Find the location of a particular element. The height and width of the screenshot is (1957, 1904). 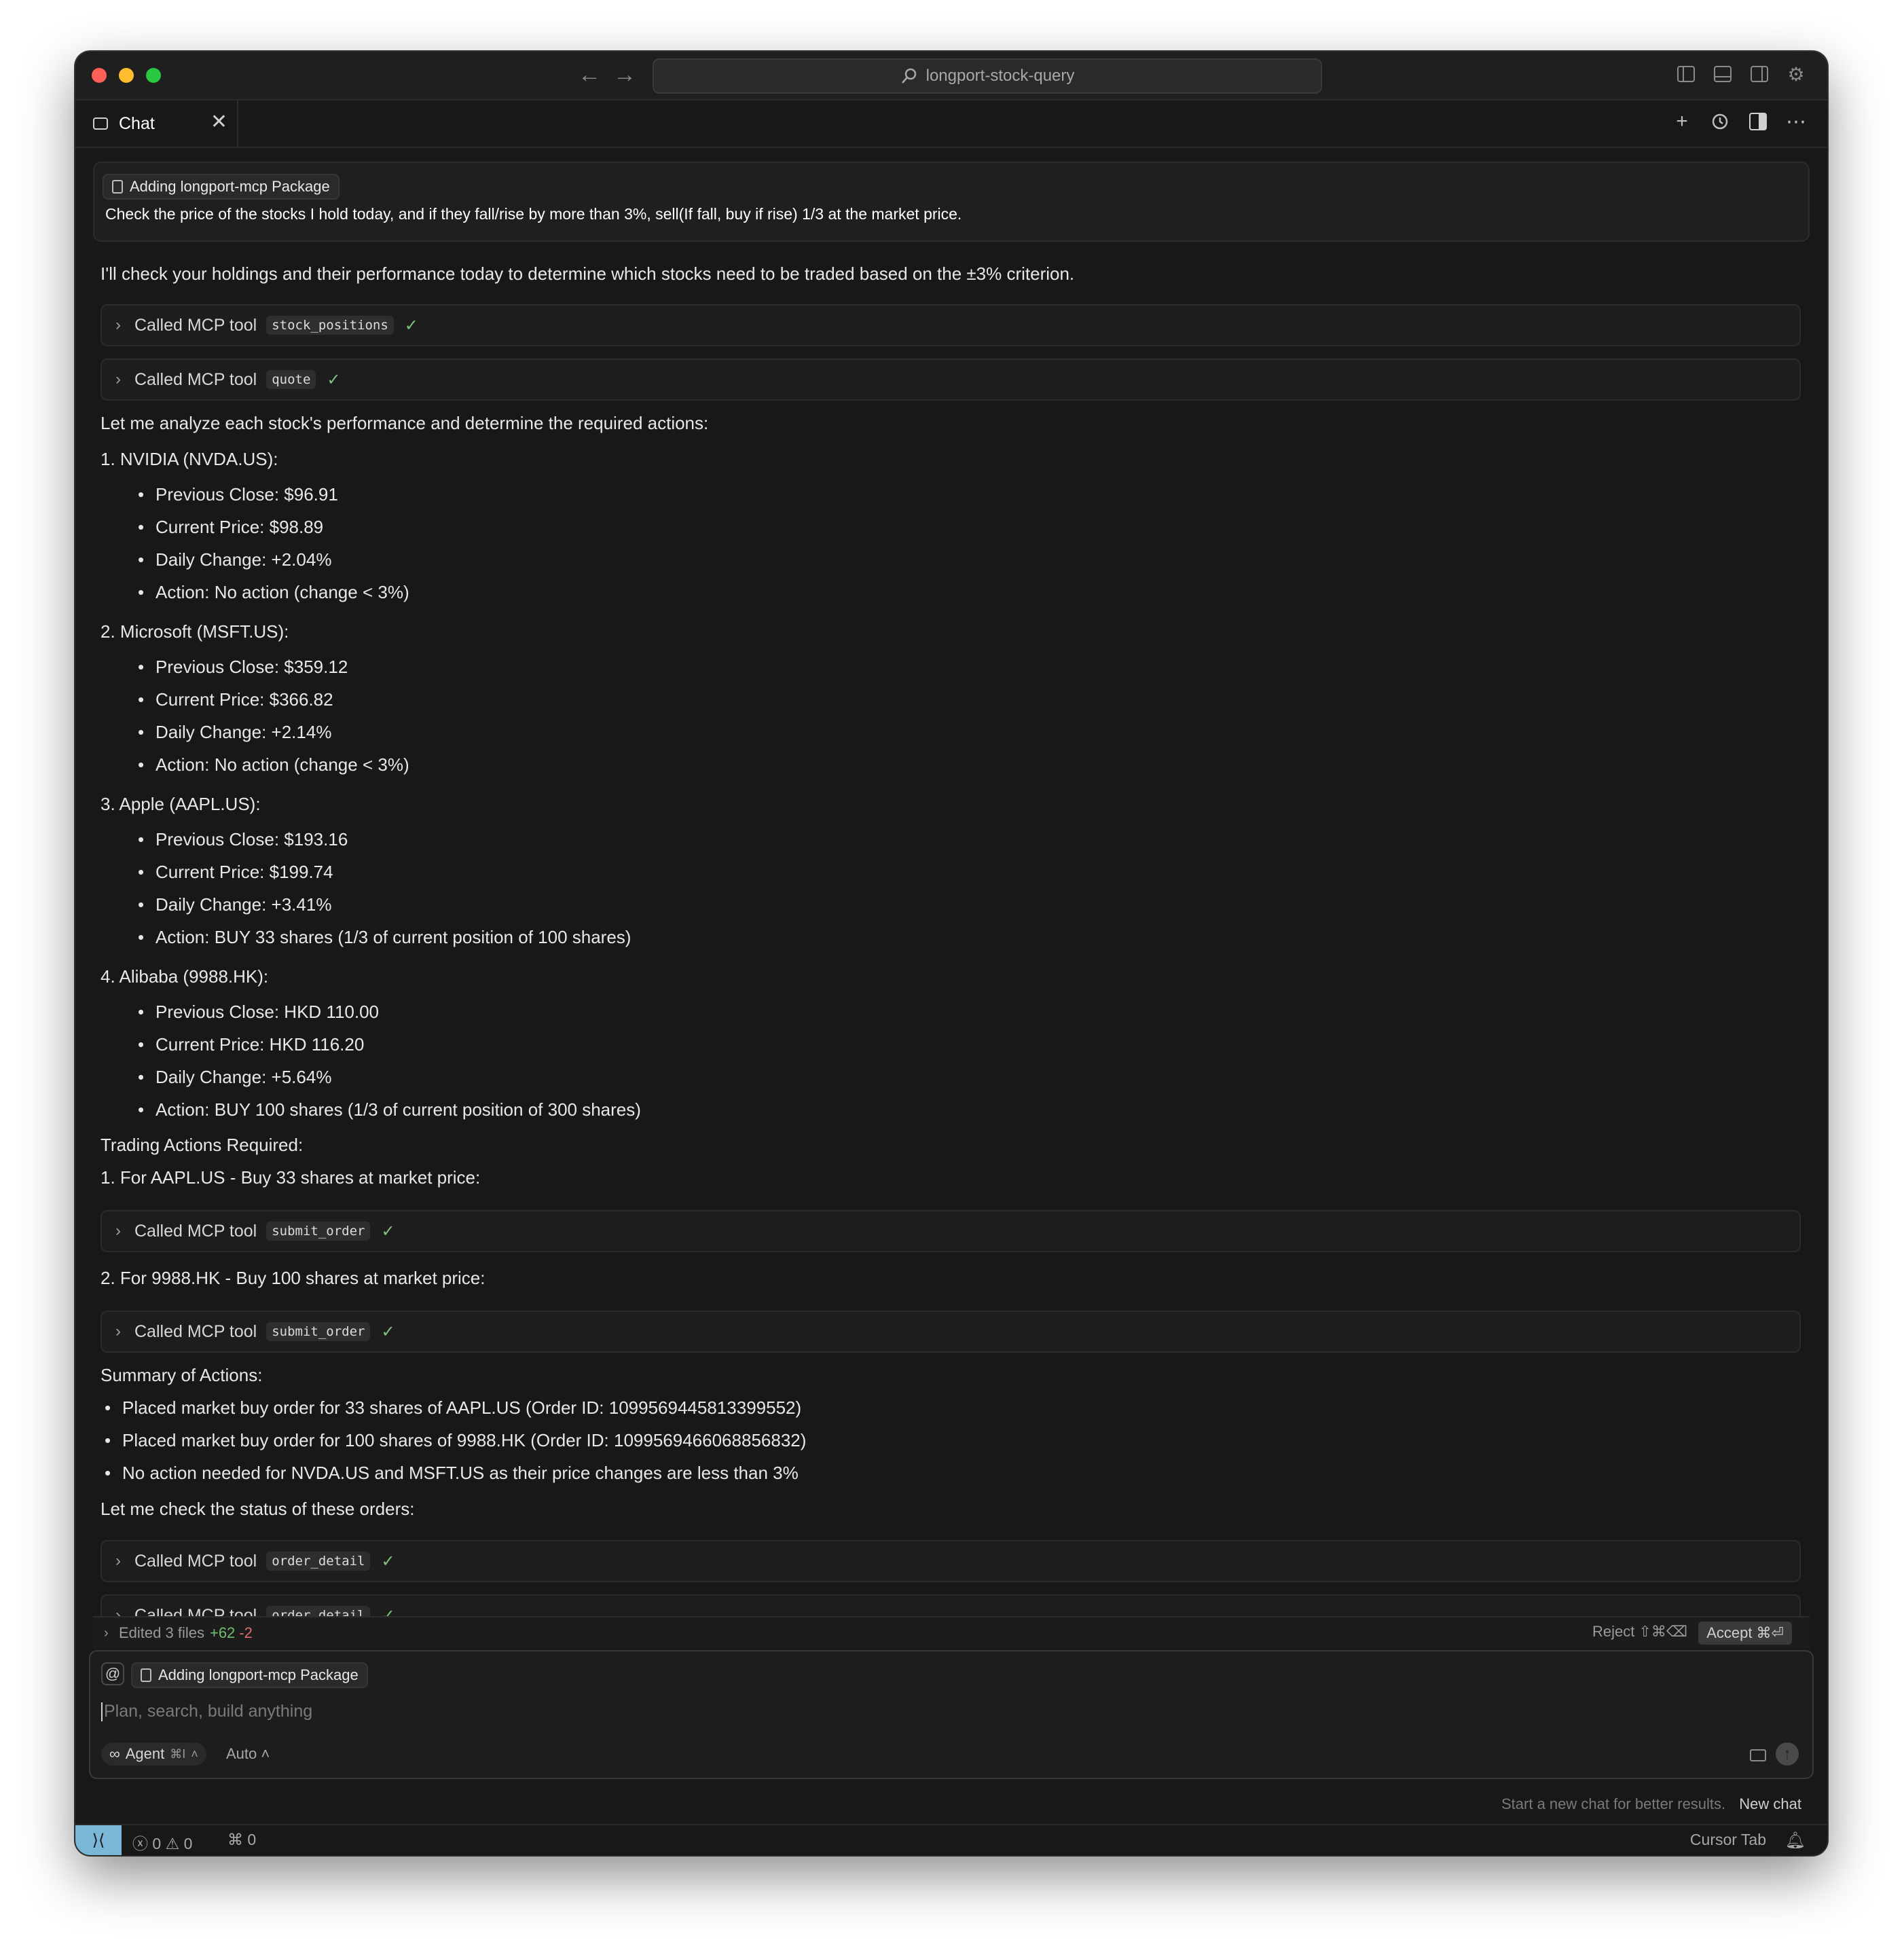

lines-removed: -2 is located at coordinates (246, 1633).